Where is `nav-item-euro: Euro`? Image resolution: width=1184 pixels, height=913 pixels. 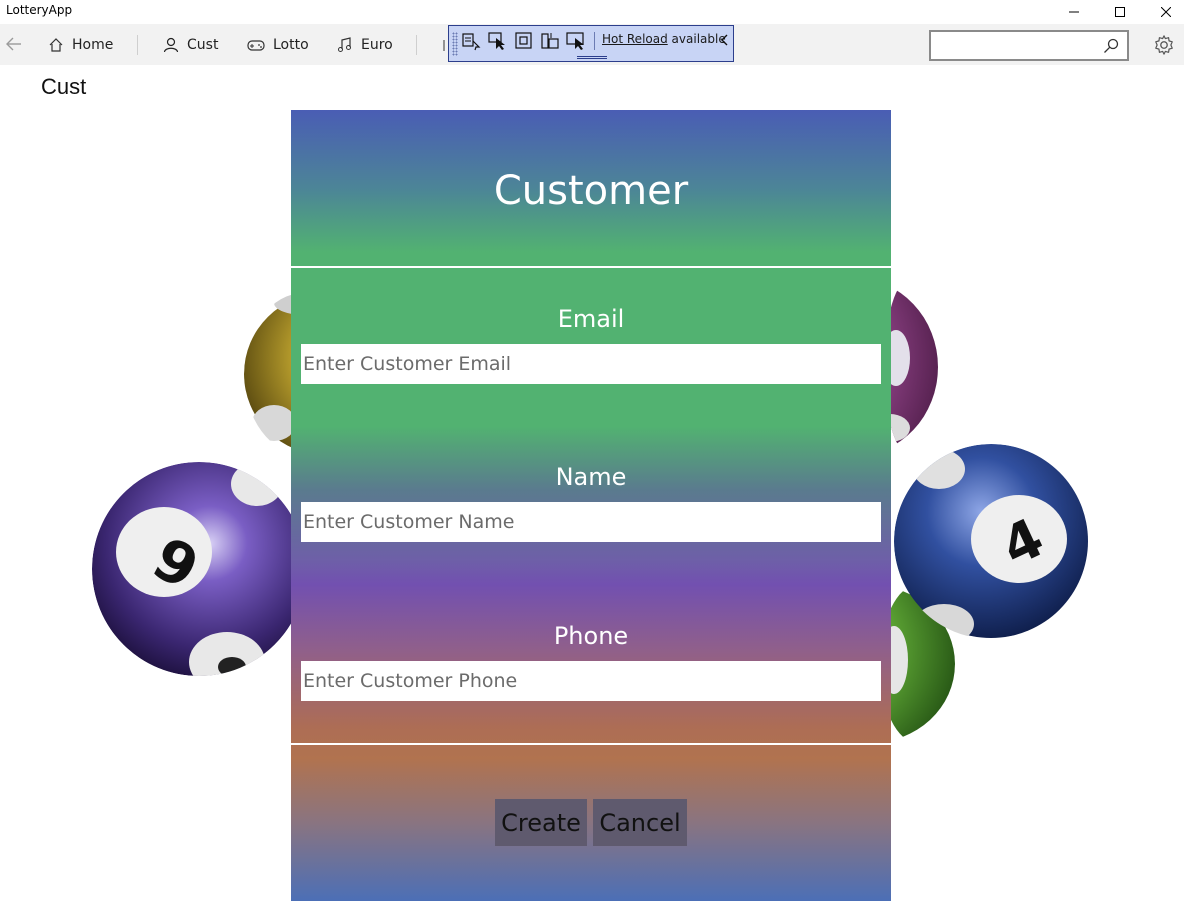 nav-item-euro: Euro is located at coordinates (365, 44).